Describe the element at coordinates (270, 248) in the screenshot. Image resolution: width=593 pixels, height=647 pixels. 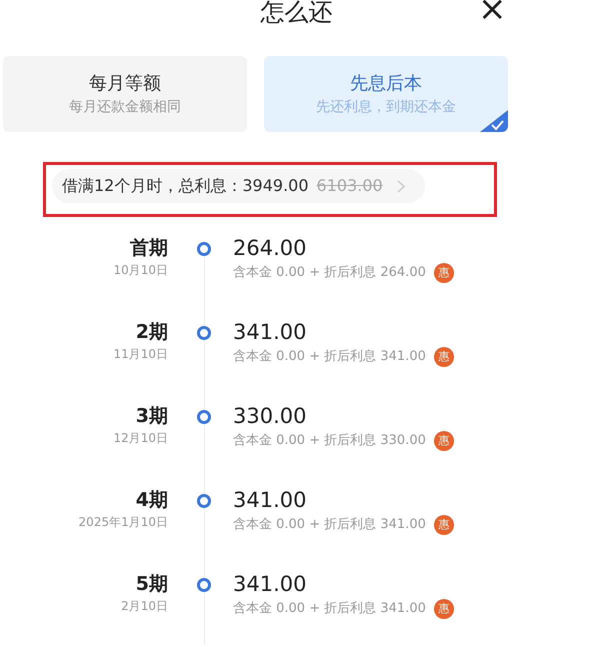
I see `payment-amount: 264.00` at that location.